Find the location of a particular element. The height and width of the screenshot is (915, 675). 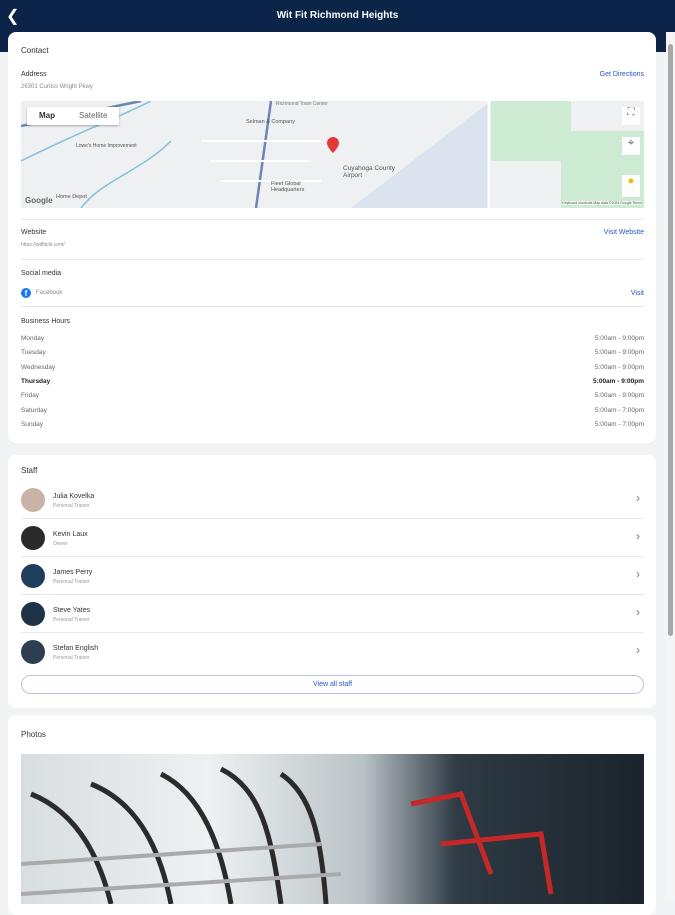

map-label: Lowe's Home Improvement is located at coordinates (106, 146).